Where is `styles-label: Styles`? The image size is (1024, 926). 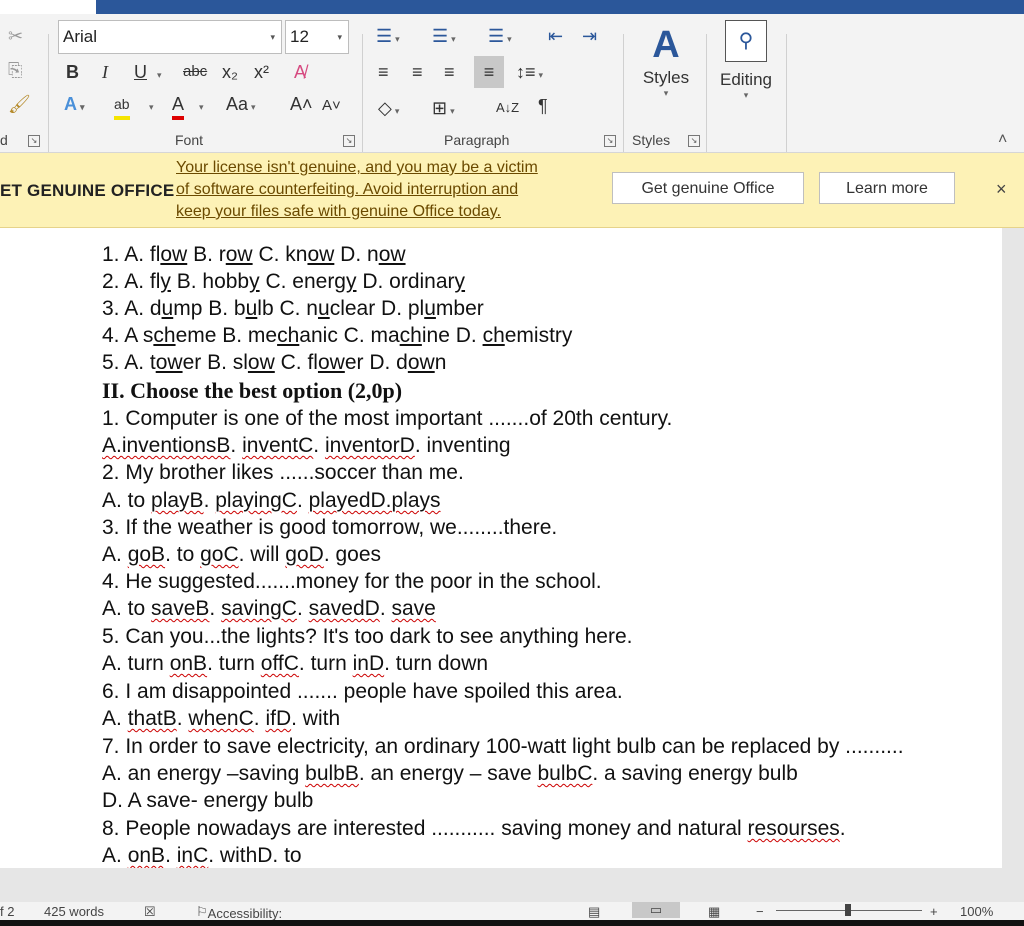
styles-label: Styles is located at coordinates (666, 77).